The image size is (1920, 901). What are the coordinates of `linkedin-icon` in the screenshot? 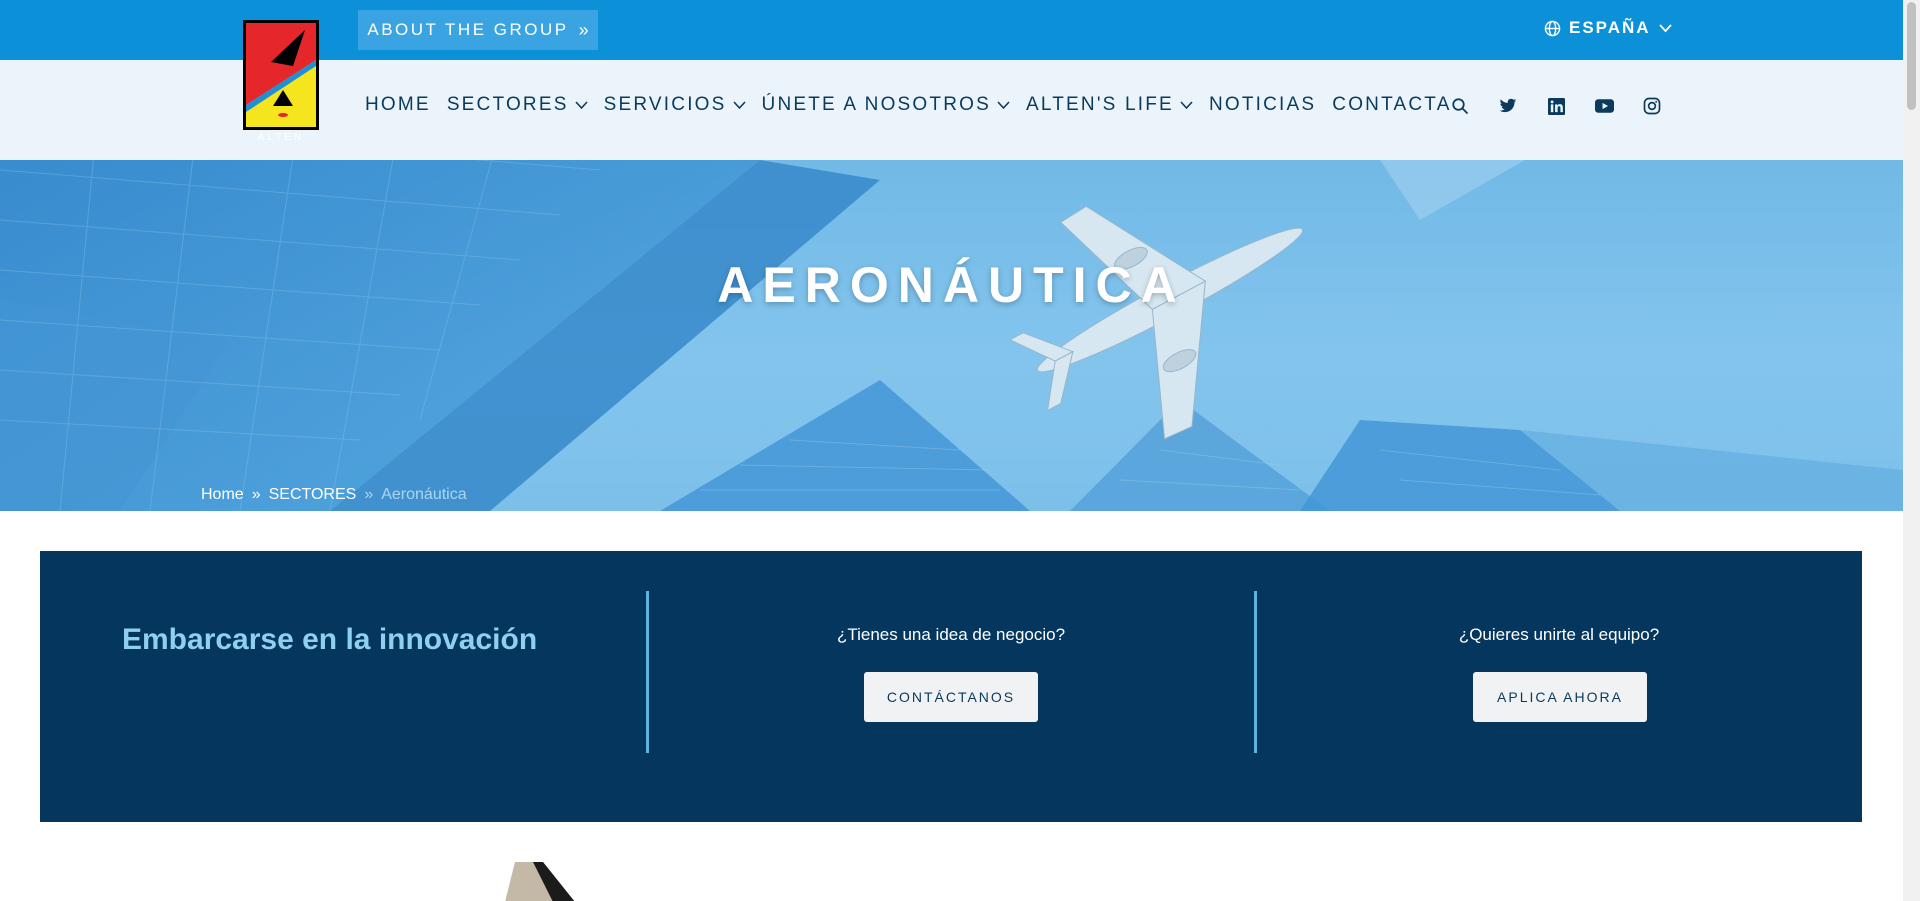 It's located at (1556, 106).